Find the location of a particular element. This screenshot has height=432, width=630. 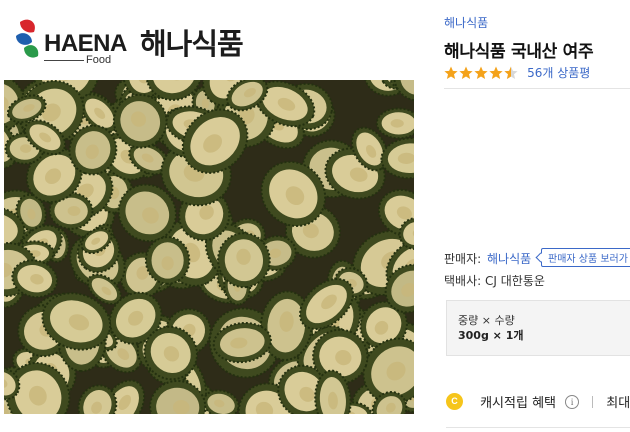

info-icon: i is located at coordinates (572, 401).